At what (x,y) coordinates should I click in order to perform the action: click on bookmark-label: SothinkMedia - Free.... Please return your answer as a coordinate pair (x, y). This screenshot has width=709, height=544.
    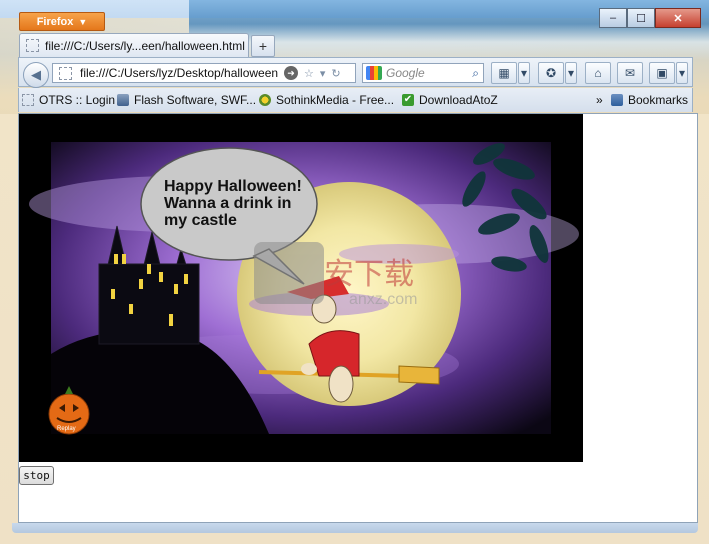
    Looking at the image, I should click on (335, 100).